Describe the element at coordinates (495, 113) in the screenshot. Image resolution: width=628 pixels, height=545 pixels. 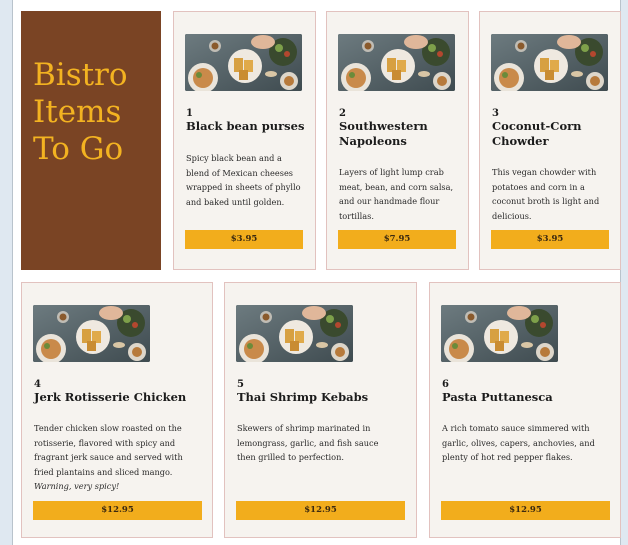
I see `item-number: 3` at that location.